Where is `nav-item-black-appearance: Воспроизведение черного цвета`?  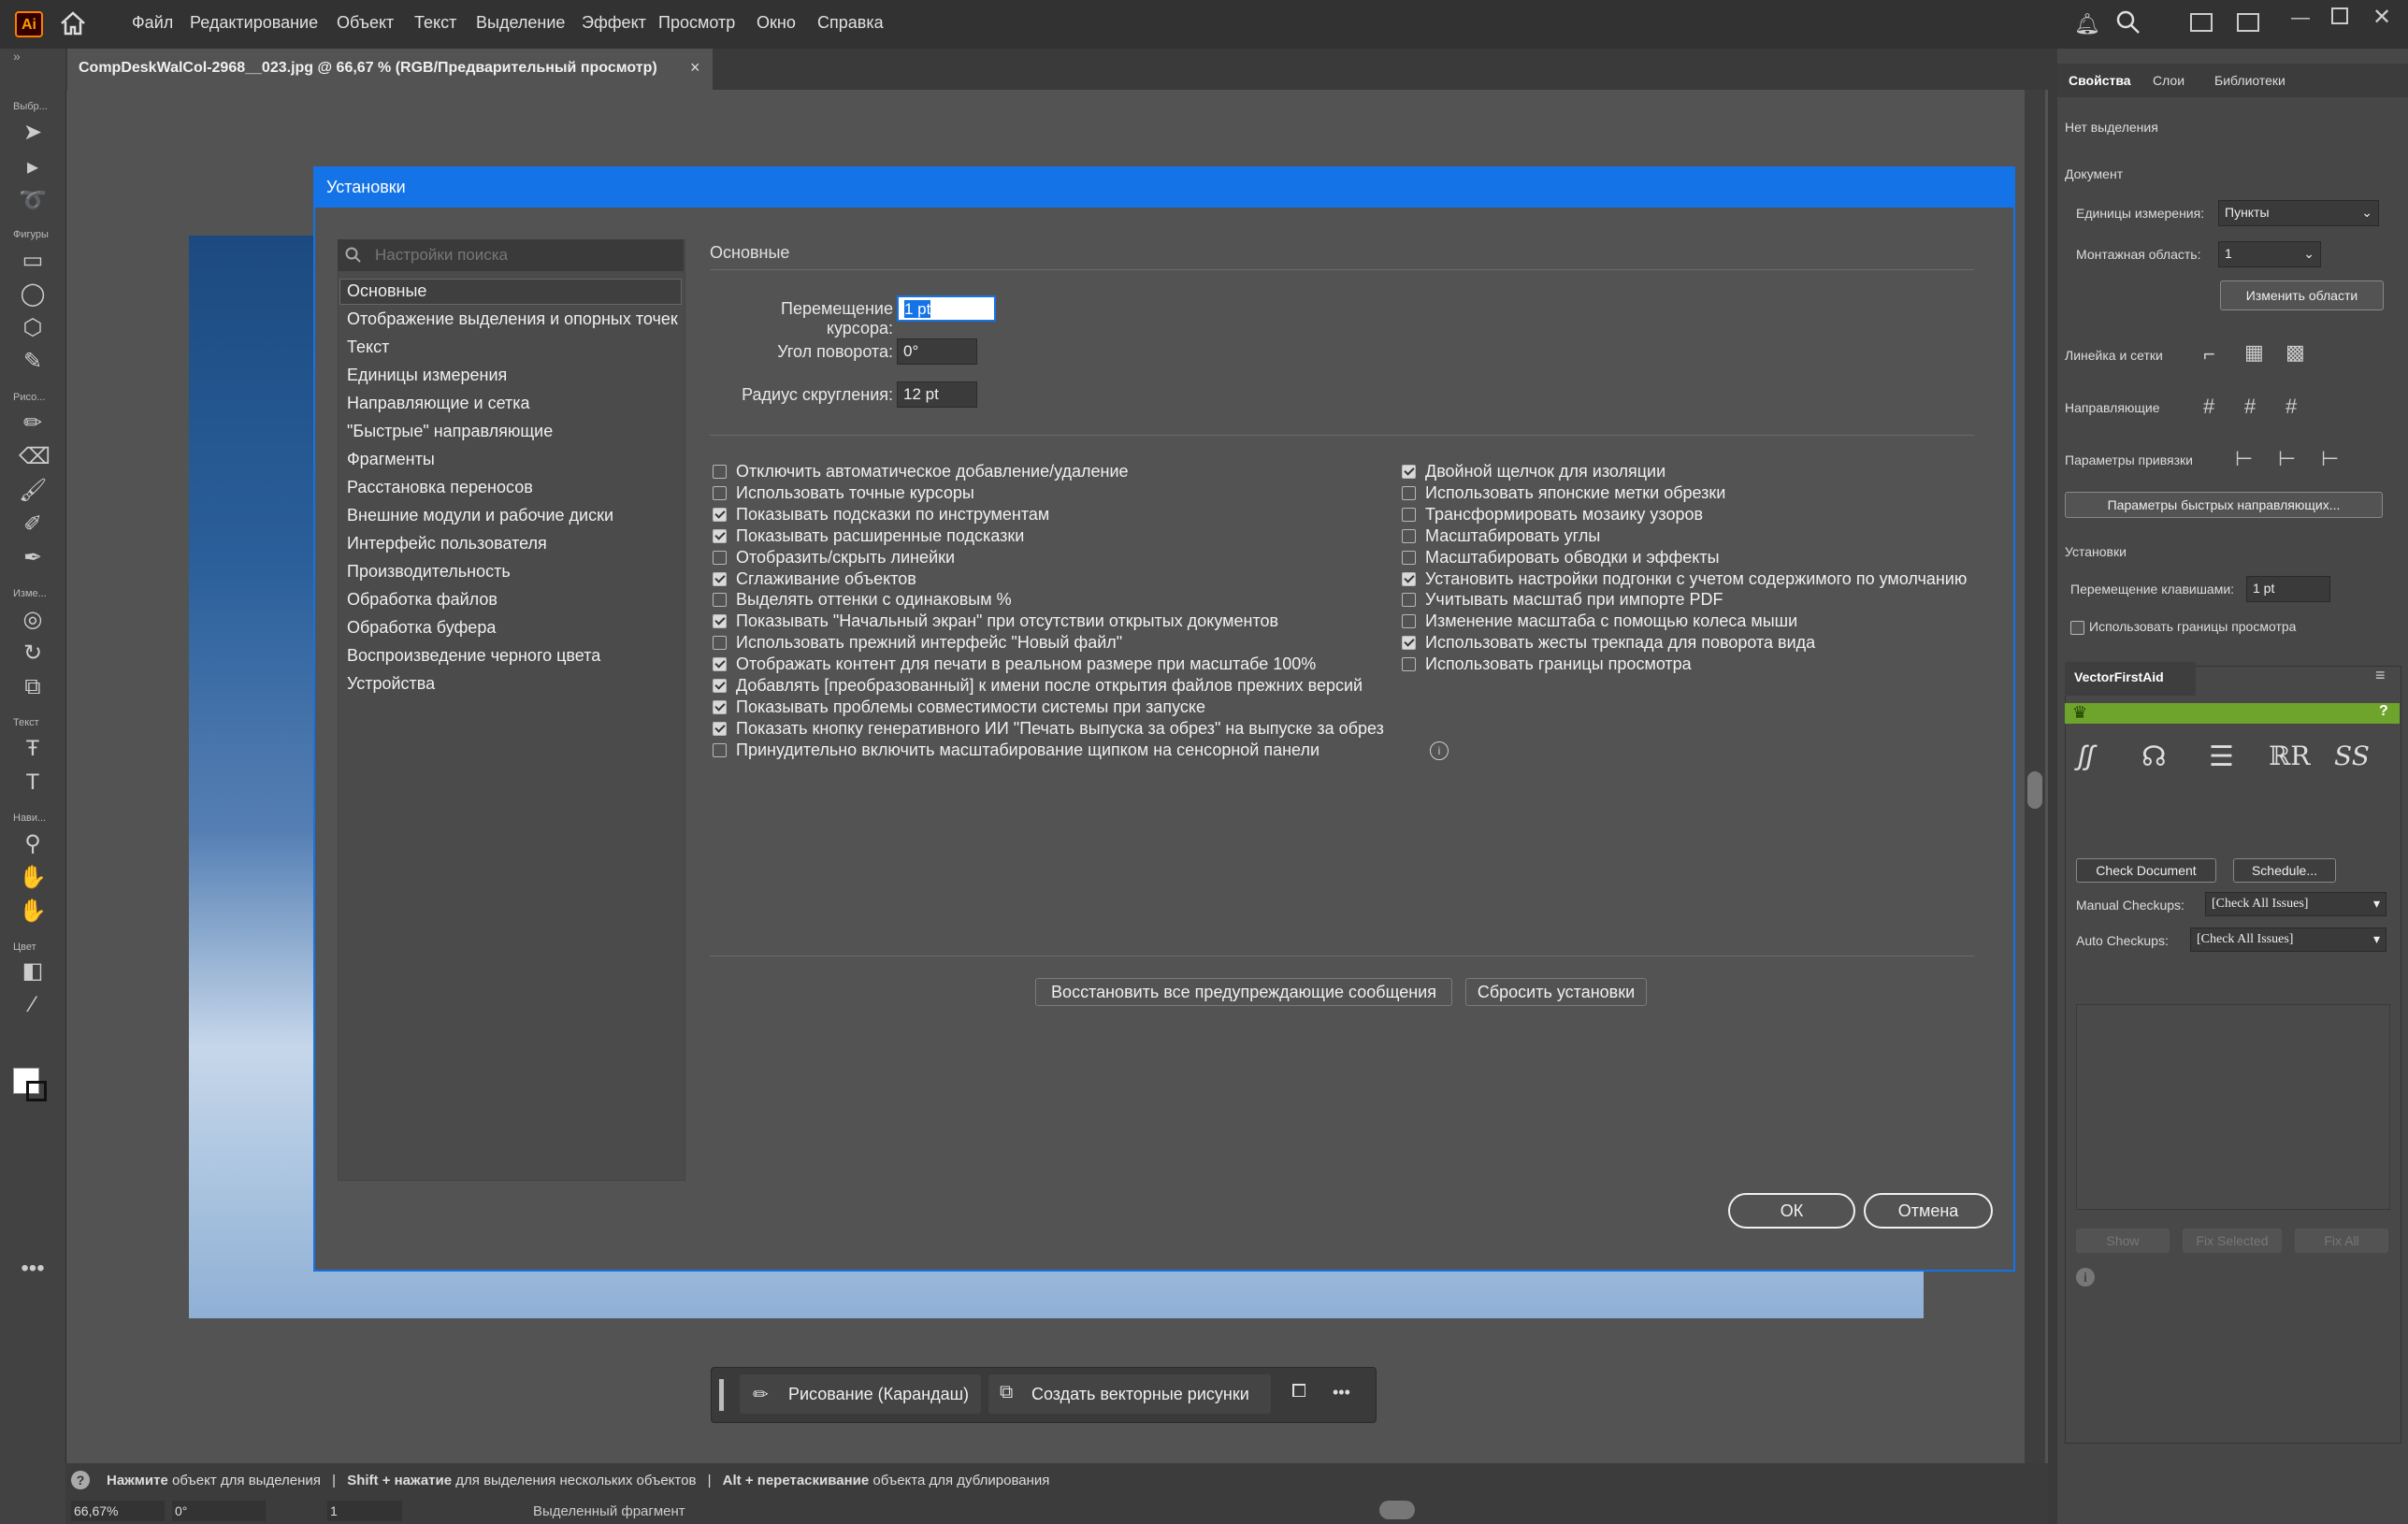
nav-item-black-appearance: Воспроизведение черного цвета is located at coordinates (473, 656).